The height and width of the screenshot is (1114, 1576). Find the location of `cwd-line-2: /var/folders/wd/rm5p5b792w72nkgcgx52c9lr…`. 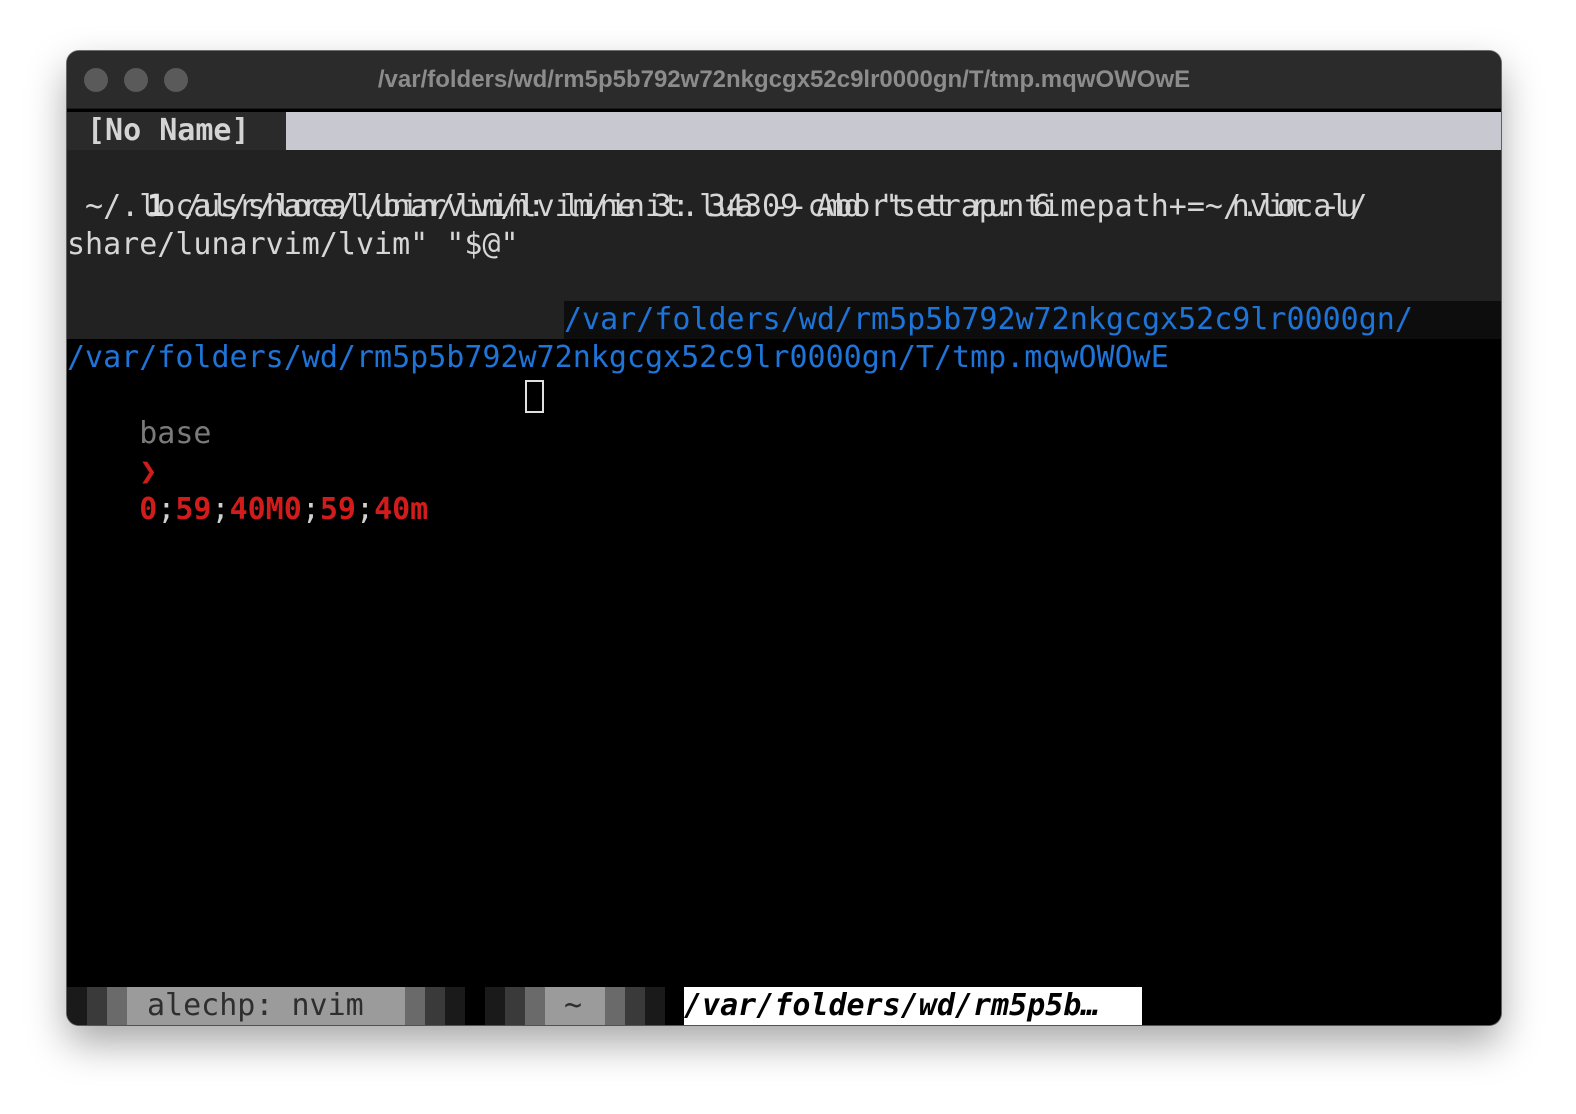

cwd-line-2: /var/folders/wd/rm5p5b792w72nkgcgx52c9lr… is located at coordinates (618, 357).